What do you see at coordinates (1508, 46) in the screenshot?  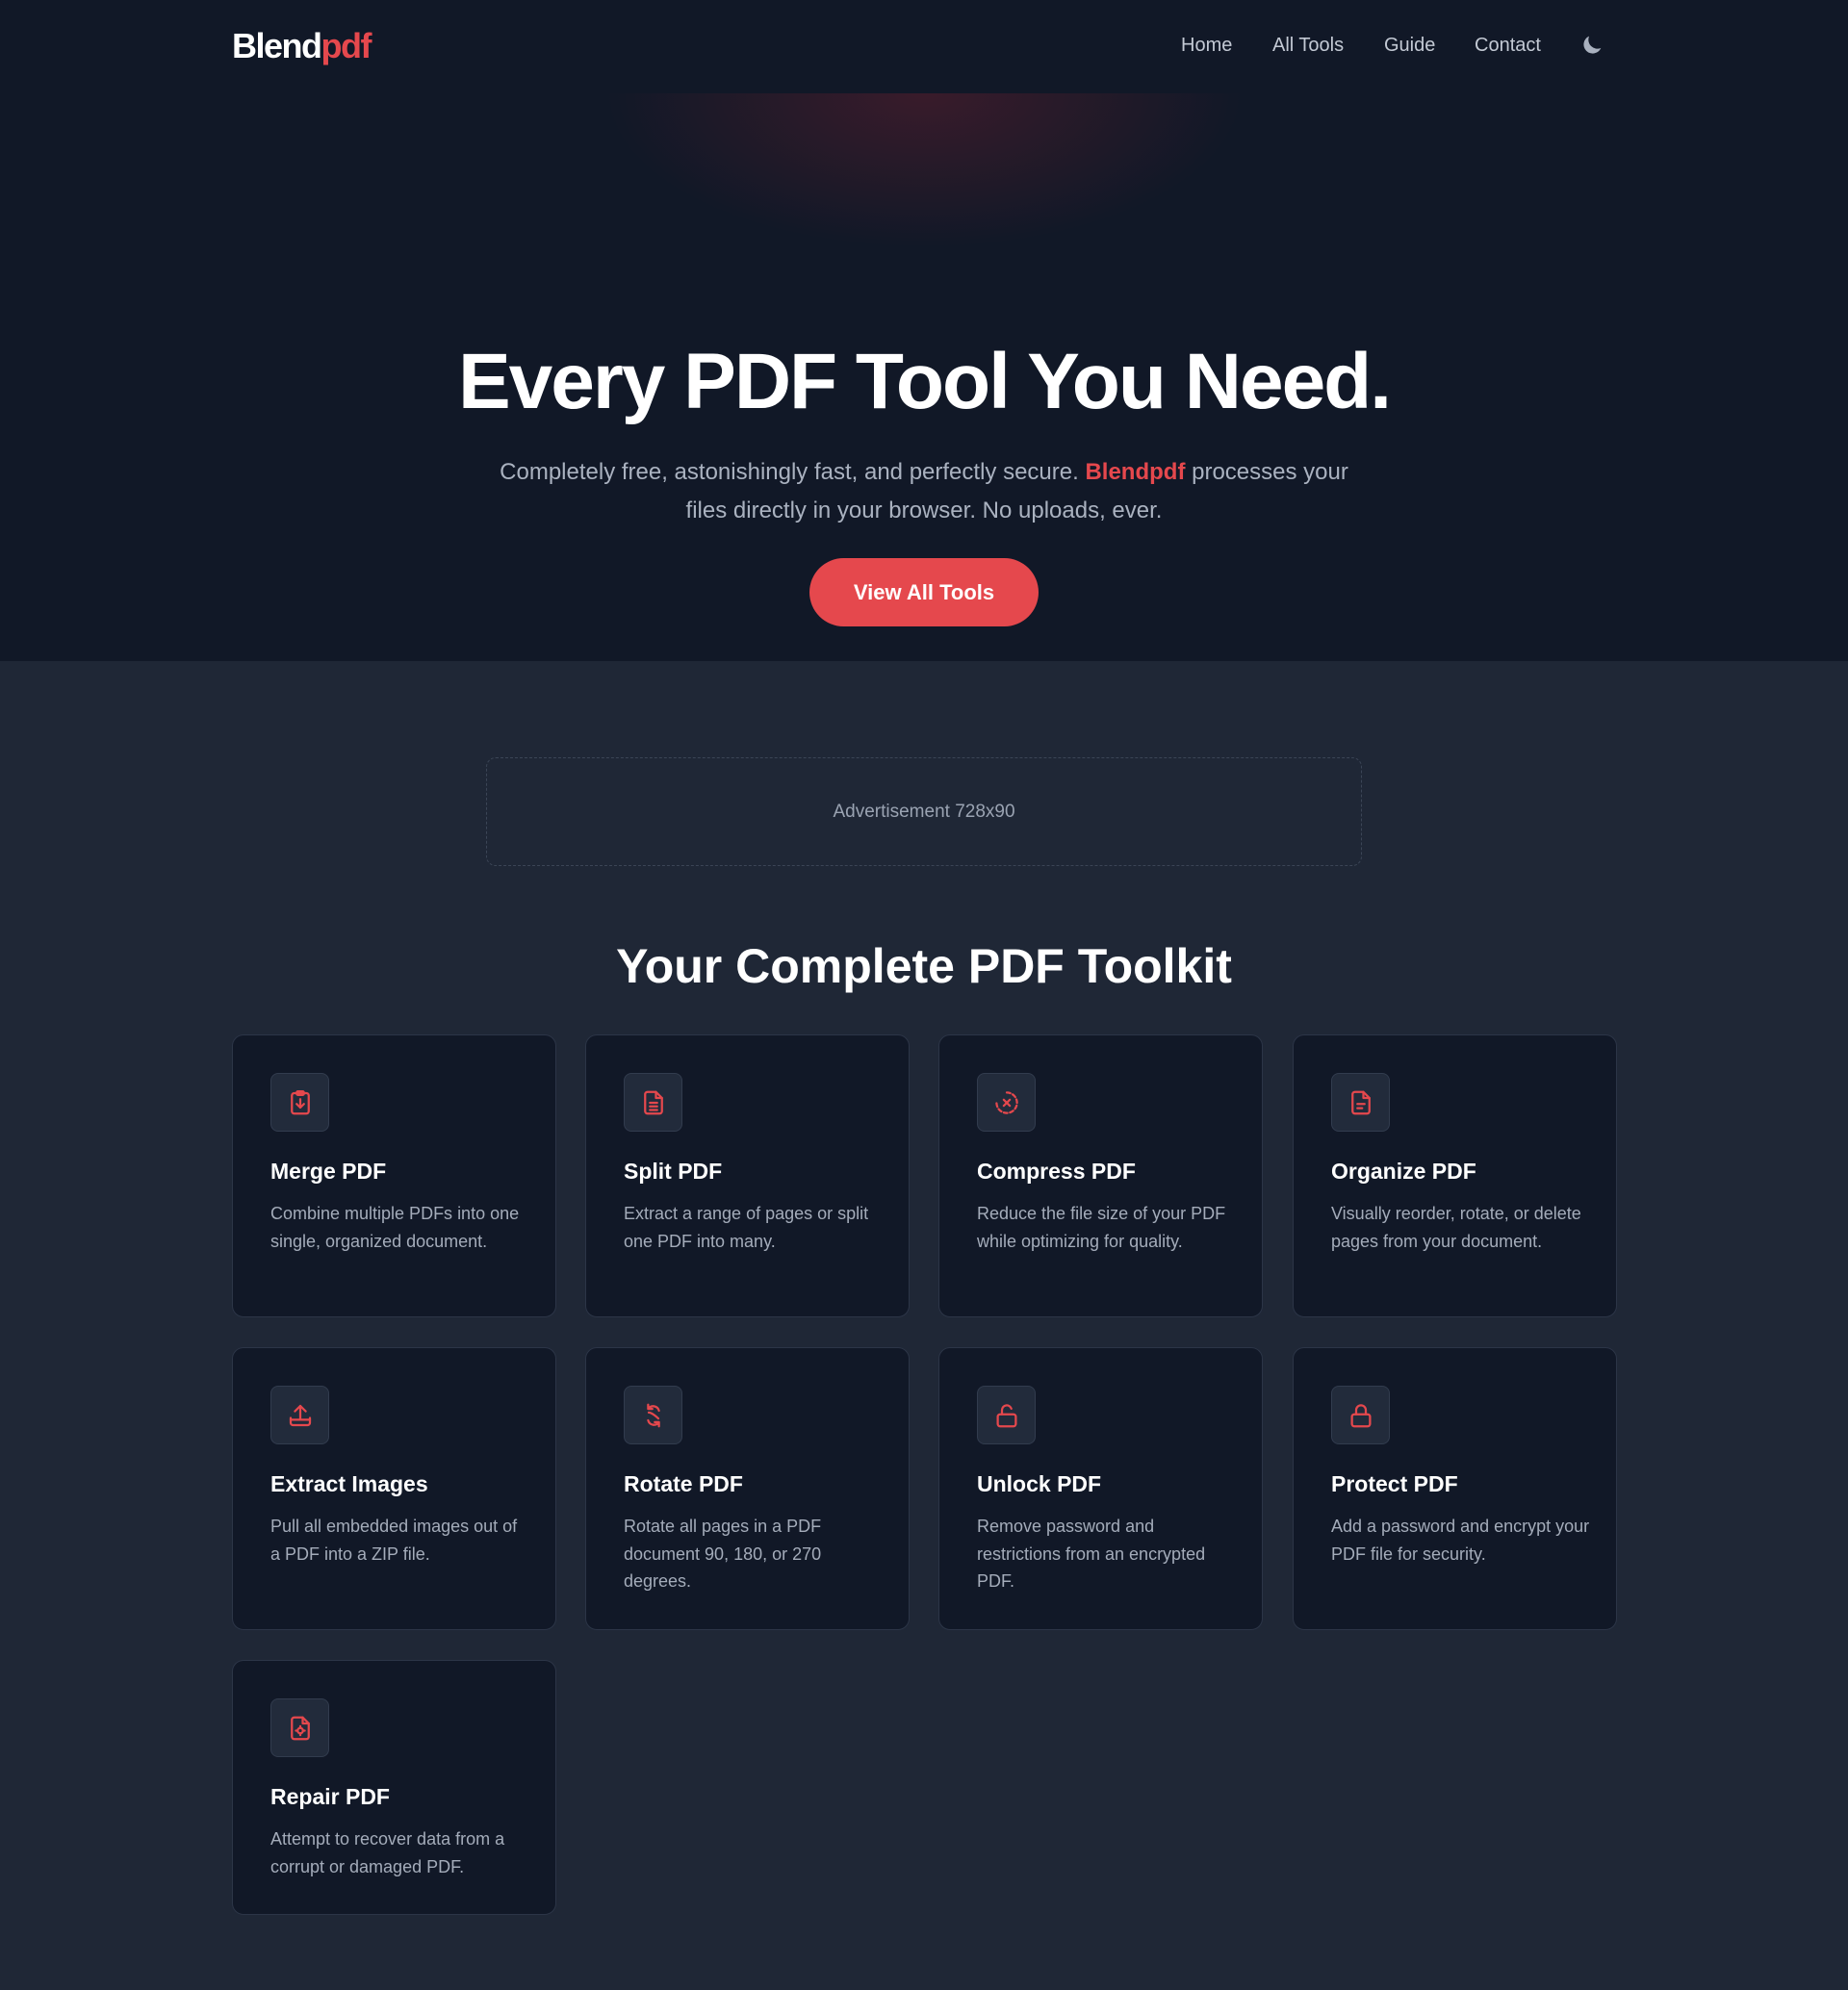 I see `nav-contact: Contact` at bounding box center [1508, 46].